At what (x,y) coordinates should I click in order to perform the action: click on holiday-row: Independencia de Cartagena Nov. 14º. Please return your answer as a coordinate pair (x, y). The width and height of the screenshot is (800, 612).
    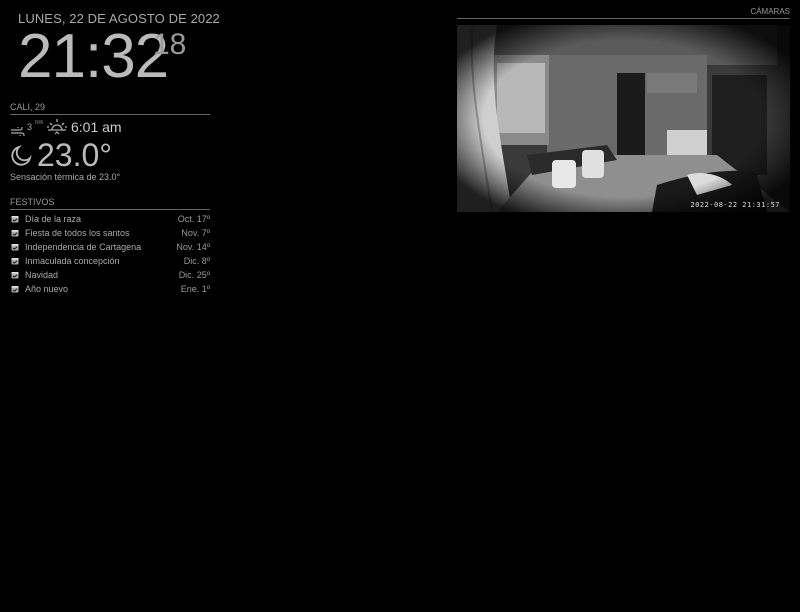
    Looking at the image, I should click on (110, 247).